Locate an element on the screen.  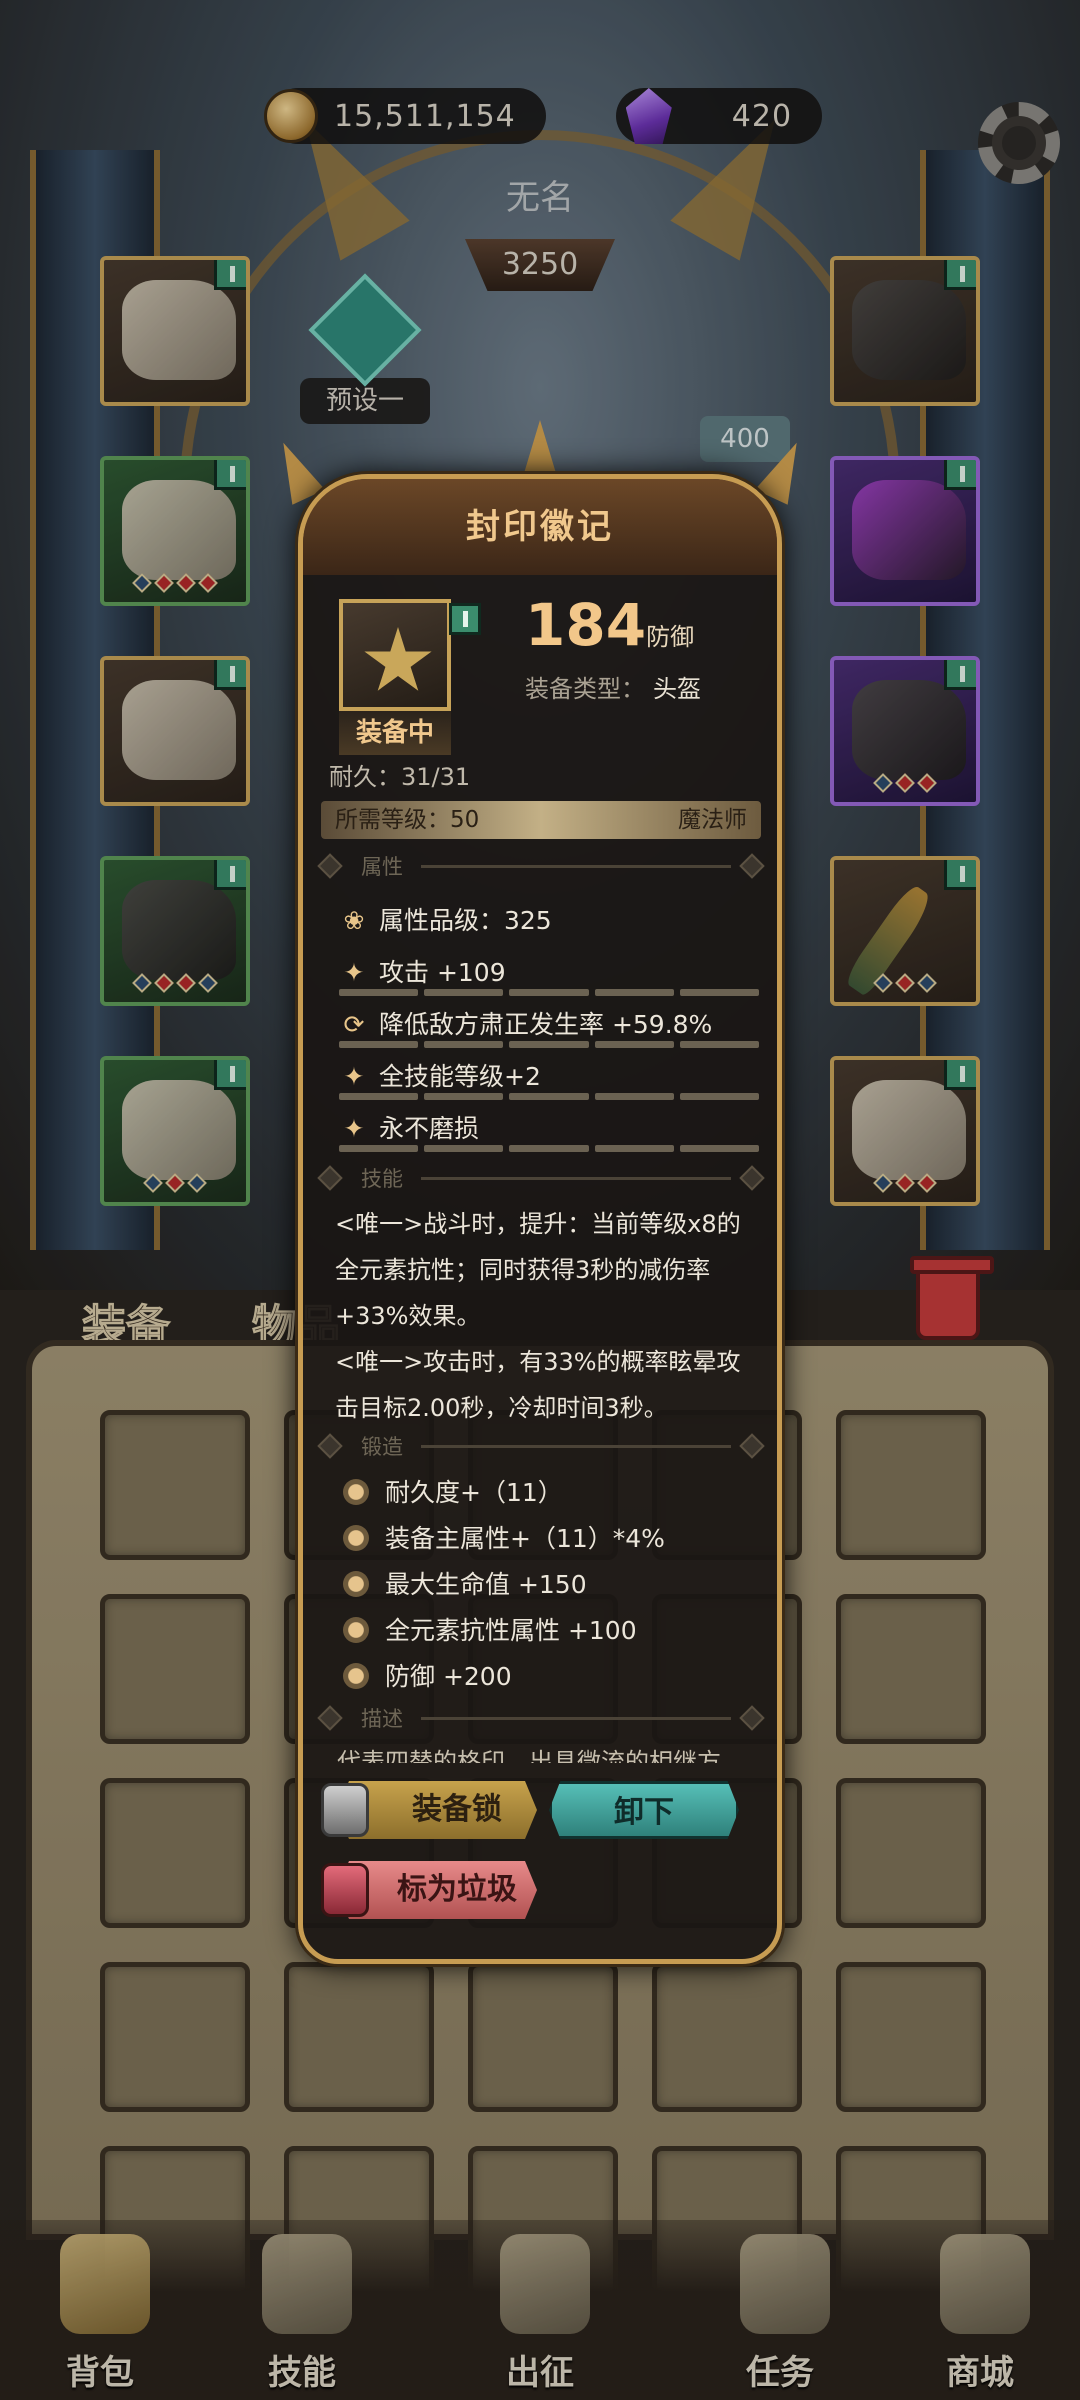
forge-row: 防御 +200 is located at coordinates (427, 1675).